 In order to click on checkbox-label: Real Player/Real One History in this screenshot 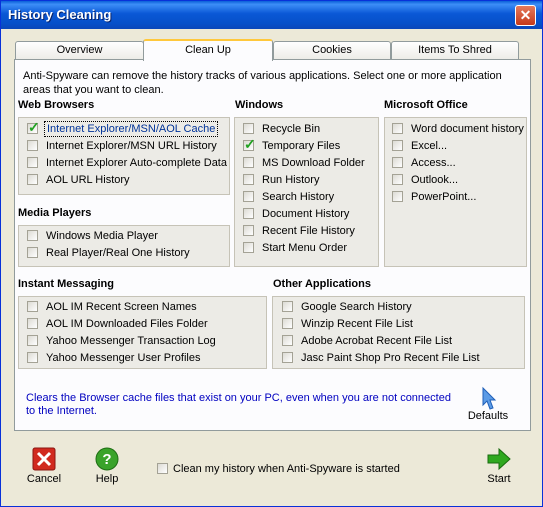, I will do `click(118, 253)`.